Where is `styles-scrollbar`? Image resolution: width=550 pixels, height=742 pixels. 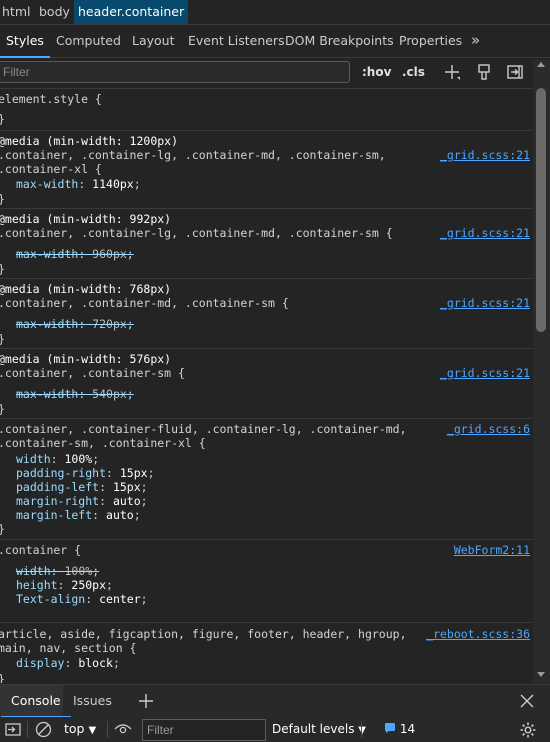
styles-scrollbar is located at coordinates (541, 371).